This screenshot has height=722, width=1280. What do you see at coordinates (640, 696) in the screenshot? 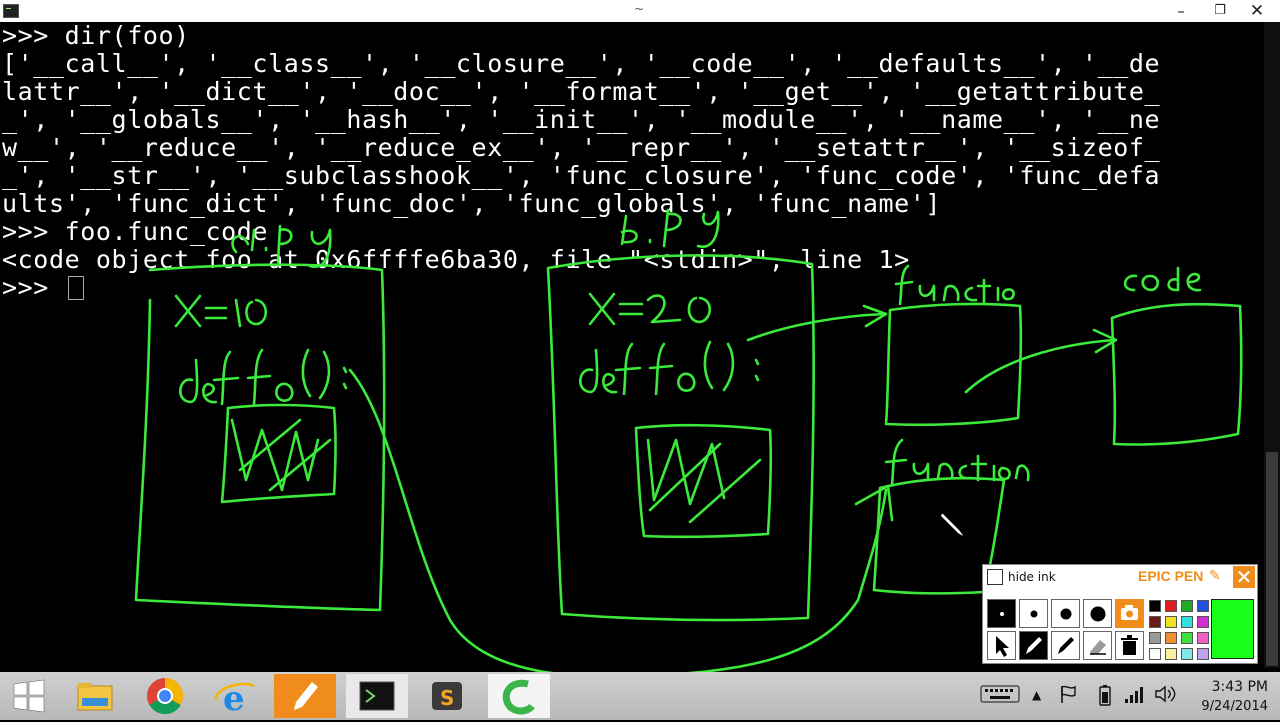
I see `taskbar: e S ▲ 3:43 PM 9/24/2014` at bounding box center [640, 696].